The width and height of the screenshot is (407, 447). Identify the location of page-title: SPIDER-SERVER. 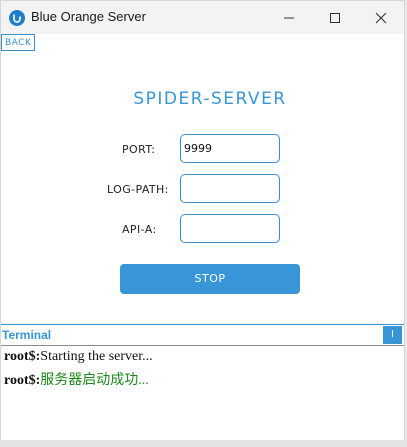
(210, 99).